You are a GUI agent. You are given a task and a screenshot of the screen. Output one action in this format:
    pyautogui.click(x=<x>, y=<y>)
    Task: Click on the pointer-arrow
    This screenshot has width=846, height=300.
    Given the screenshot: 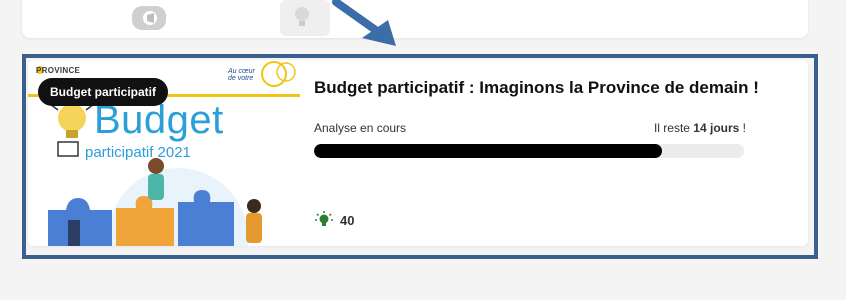 What is the action you would take?
    pyautogui.click(x=371, y=28)
    